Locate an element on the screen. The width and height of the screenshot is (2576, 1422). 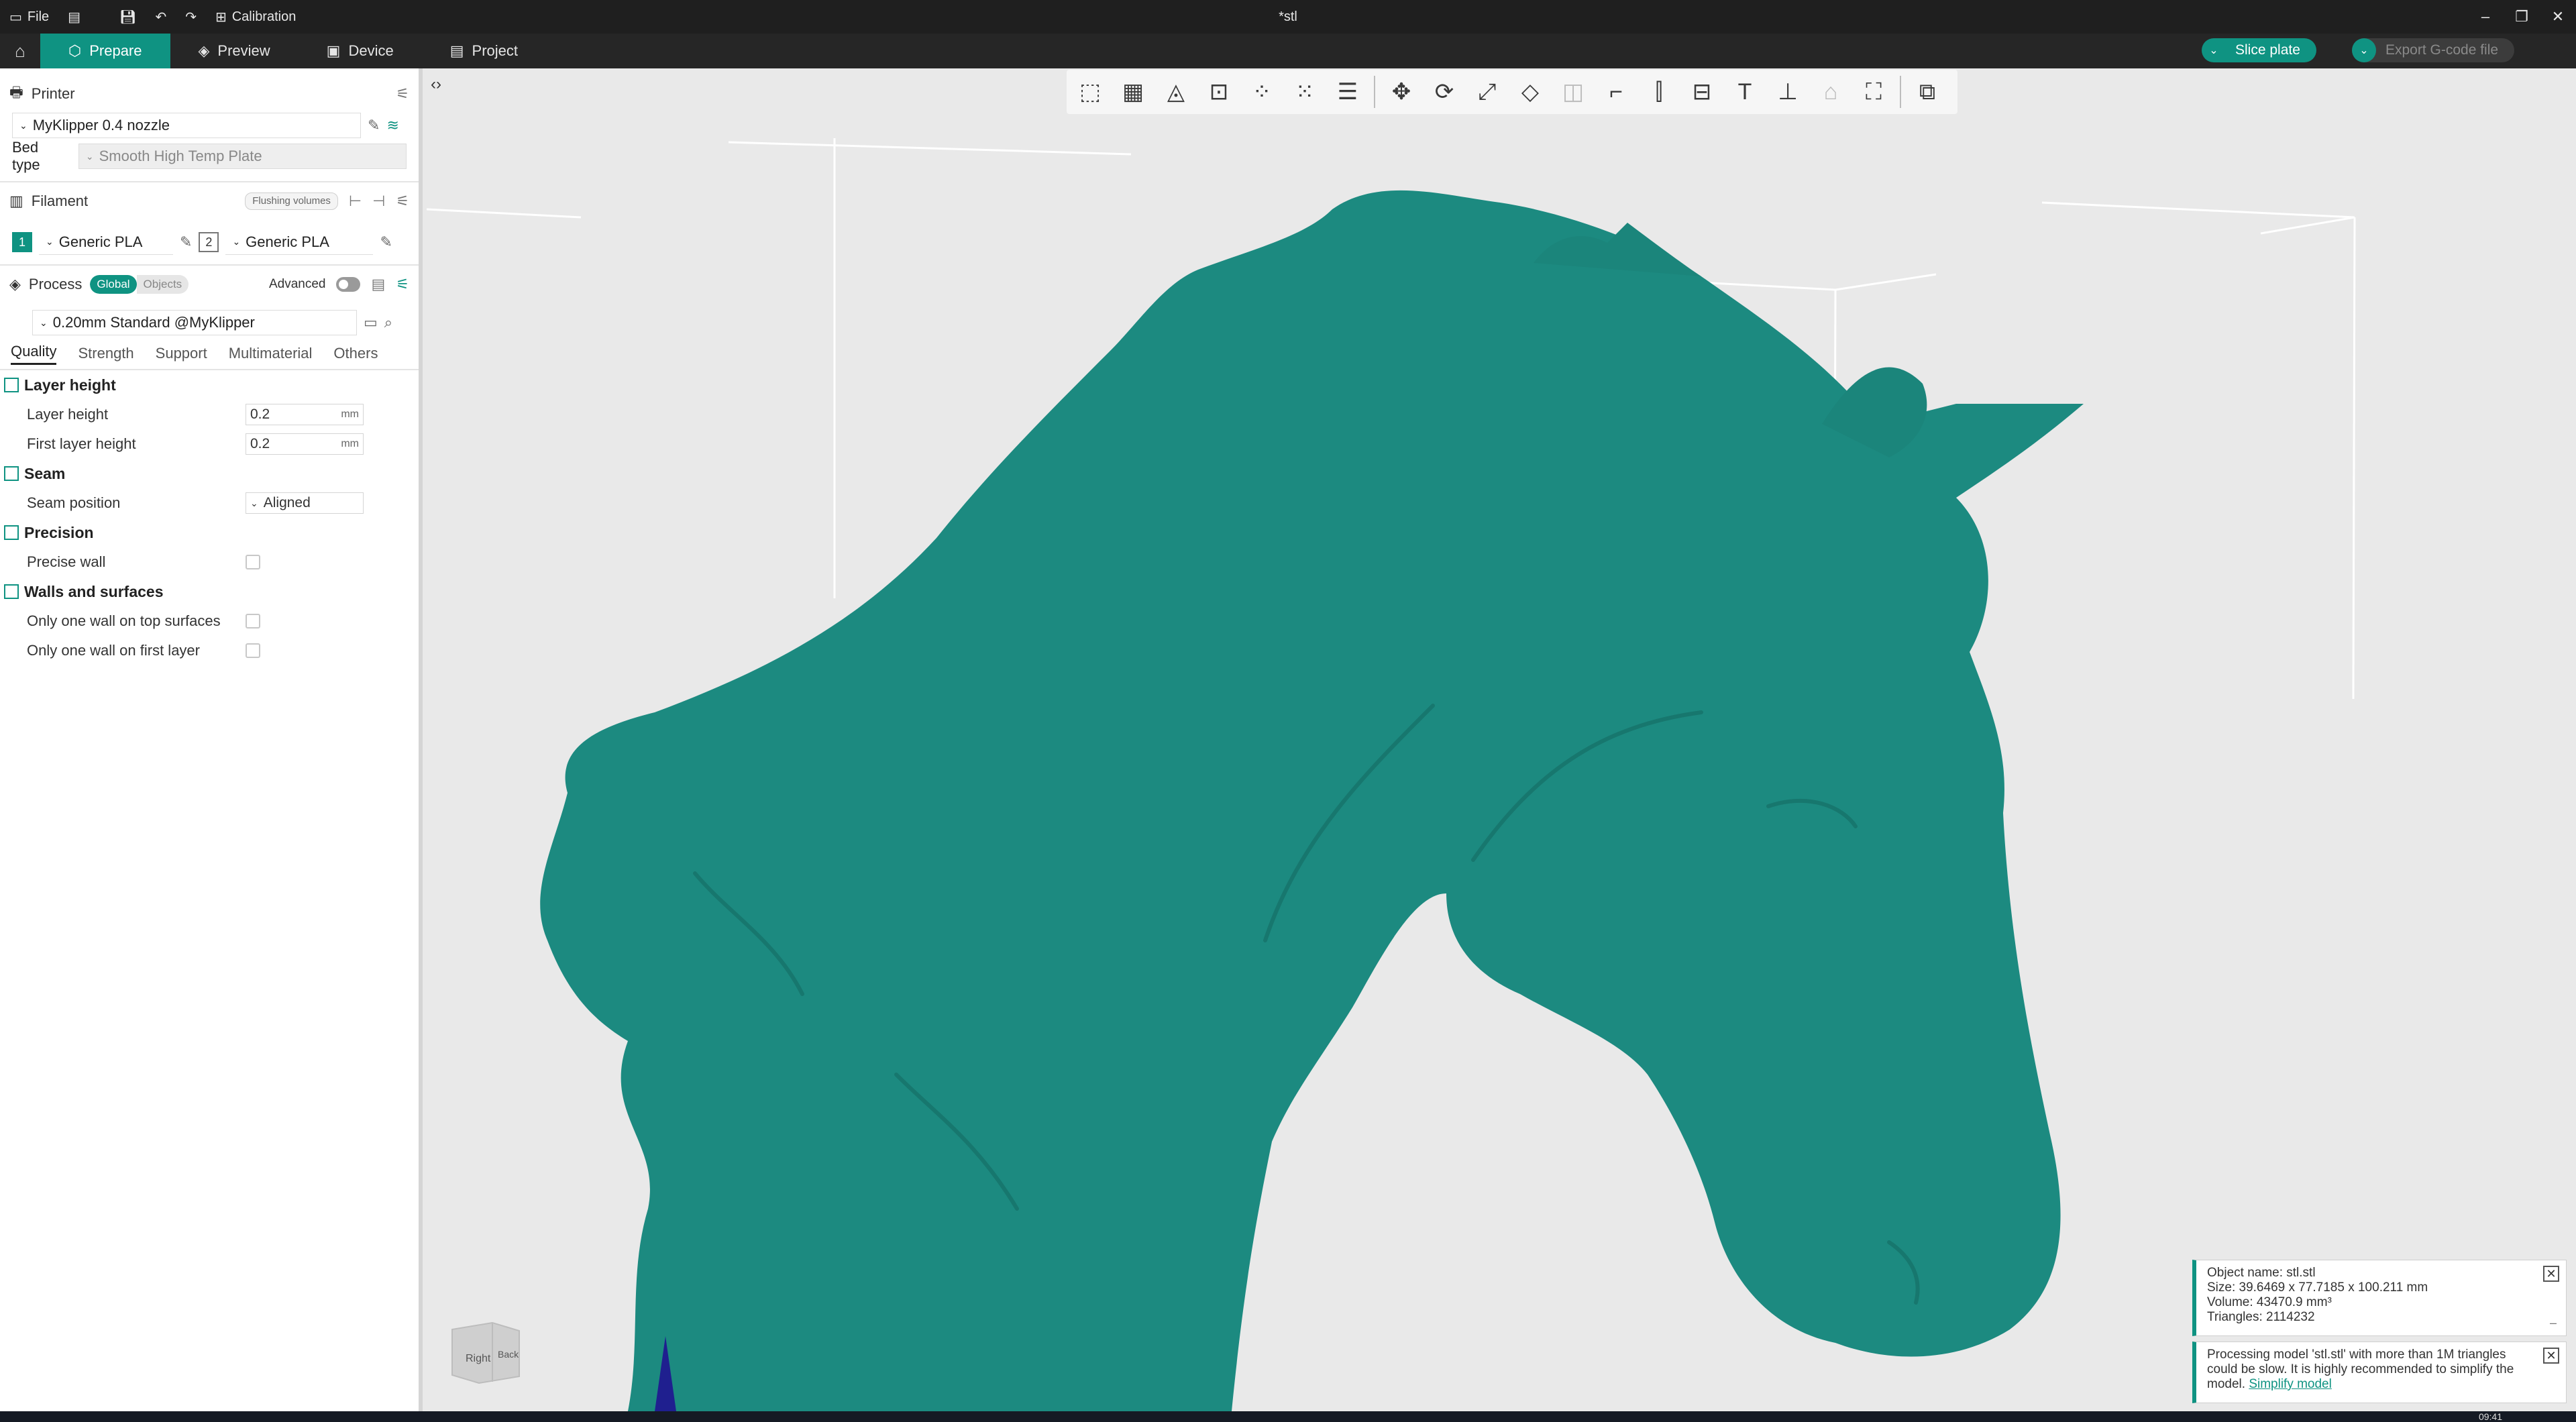
support-painting-icon: ⌐ is located at coordinates (1616, 92).